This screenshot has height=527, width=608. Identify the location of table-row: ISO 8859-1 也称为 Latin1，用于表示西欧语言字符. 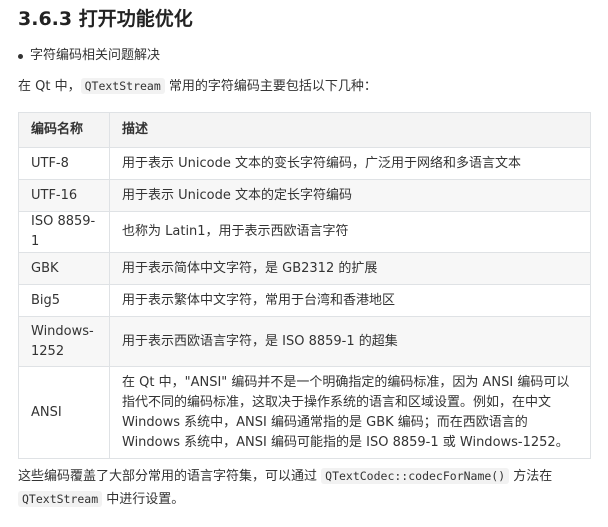
(304, 232).